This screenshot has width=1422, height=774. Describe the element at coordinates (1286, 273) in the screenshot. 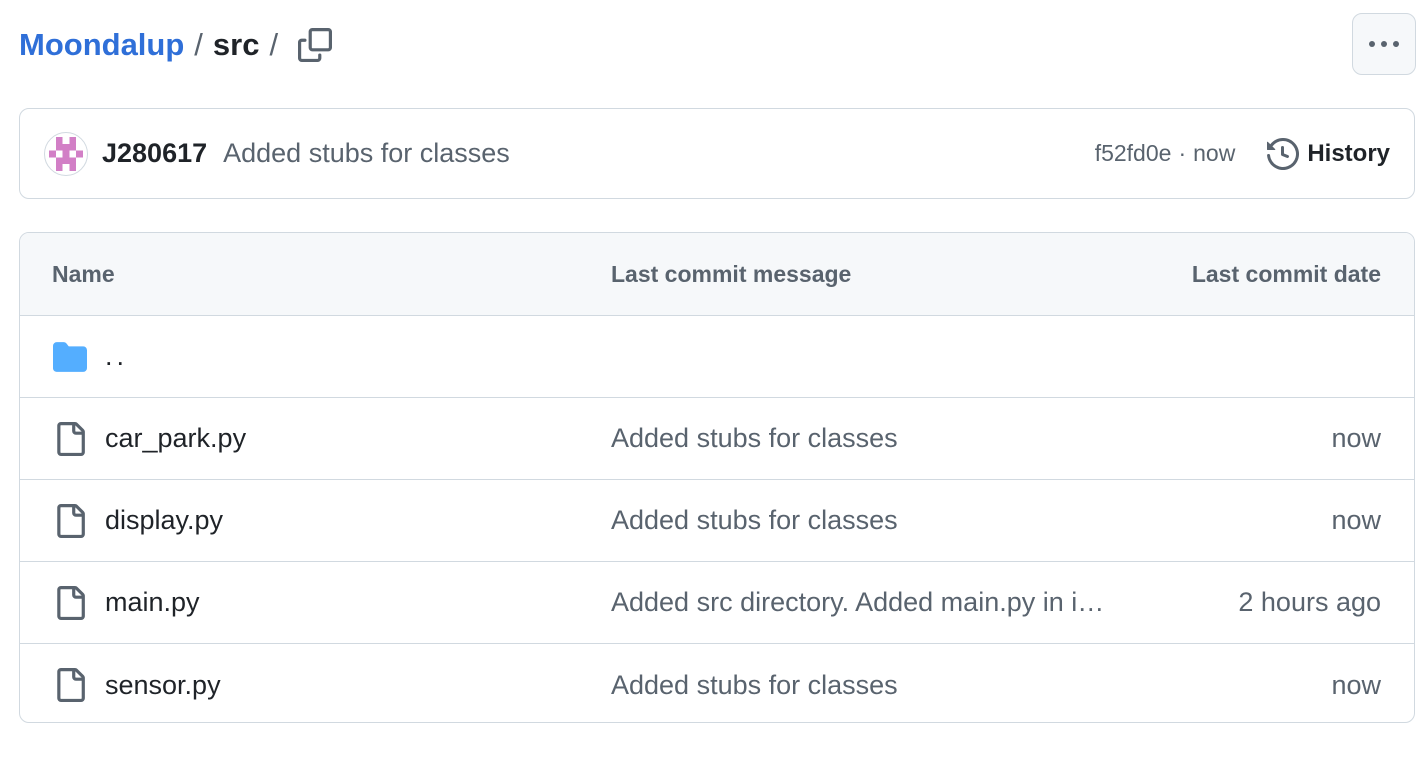

I see `header-commit-date: Last commit date` at that location.